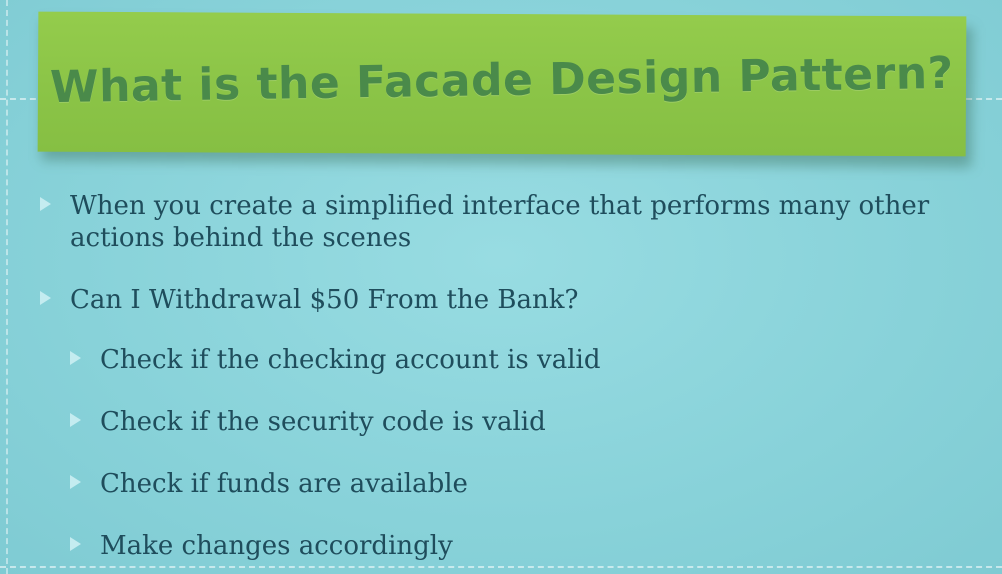 Image resolution: width=1002 pixels, height=574 pixels. I want to click on sub-bullet-item: Check if the security code is valid, so click(500, 422).